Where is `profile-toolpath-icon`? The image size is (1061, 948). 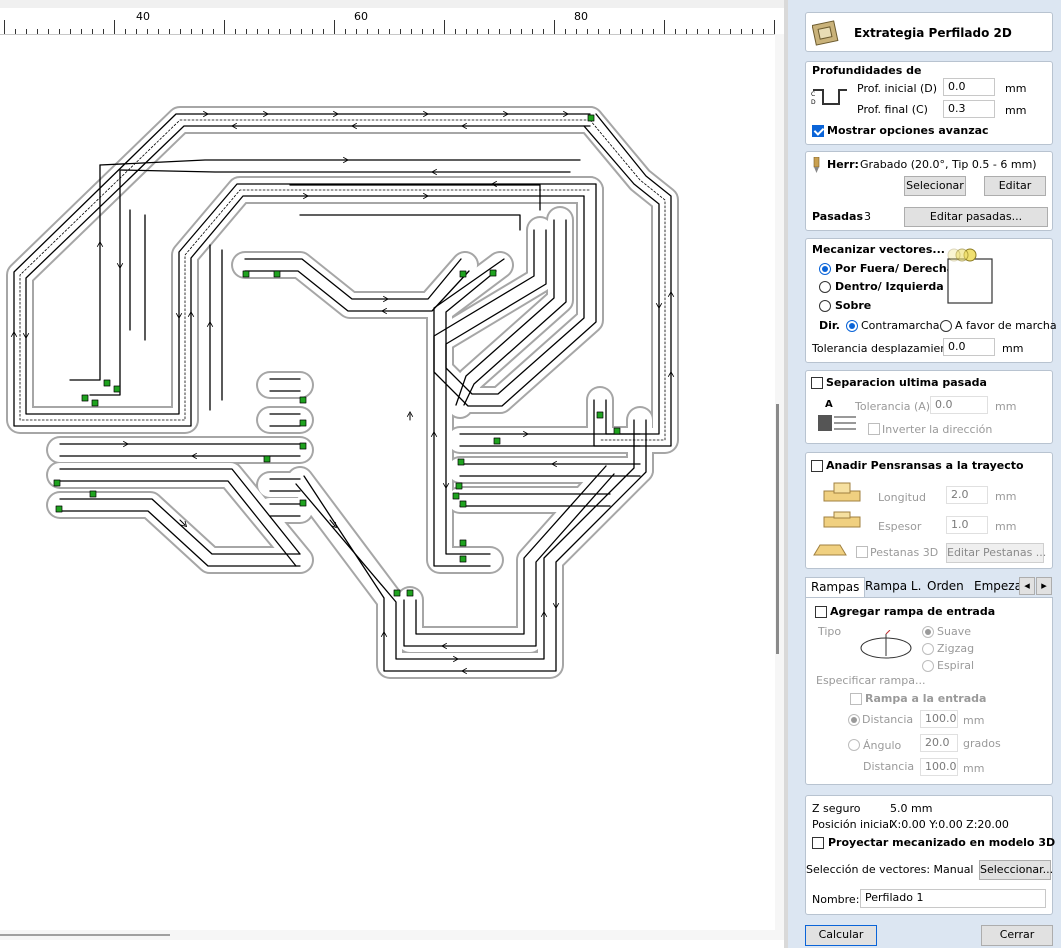
profile-toolpath-icon is located at coordinates (825, 33).